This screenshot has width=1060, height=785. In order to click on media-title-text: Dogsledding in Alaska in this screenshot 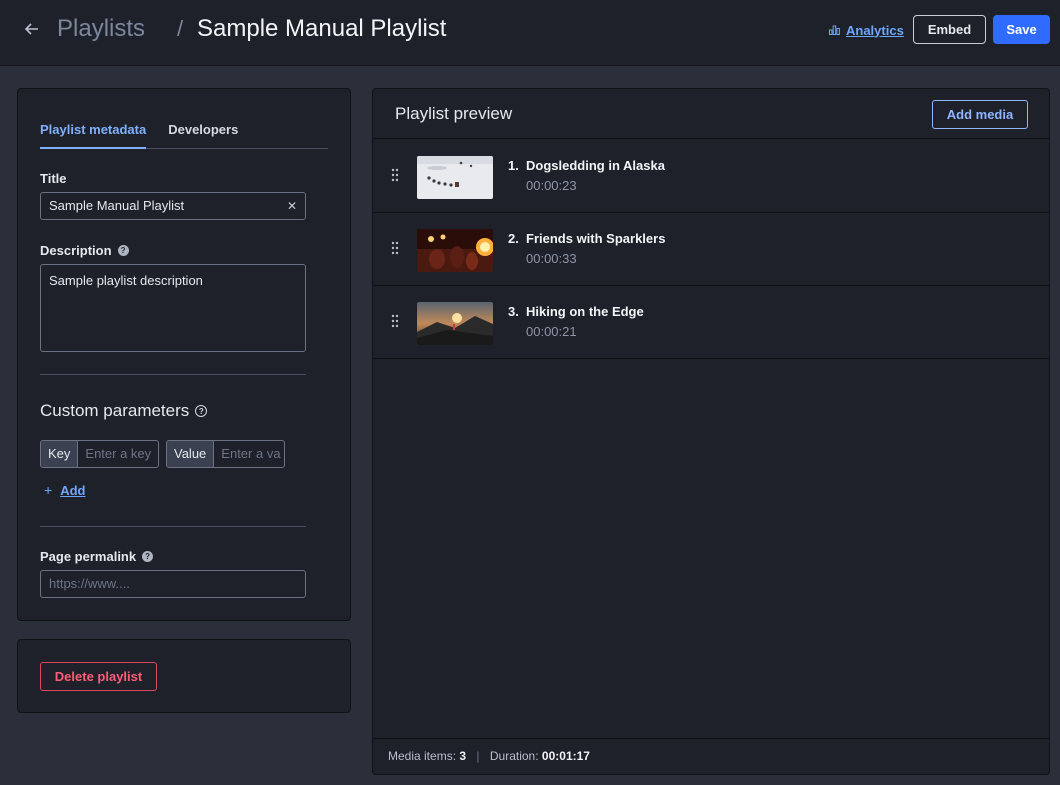, I will do `click(595, 165)`.